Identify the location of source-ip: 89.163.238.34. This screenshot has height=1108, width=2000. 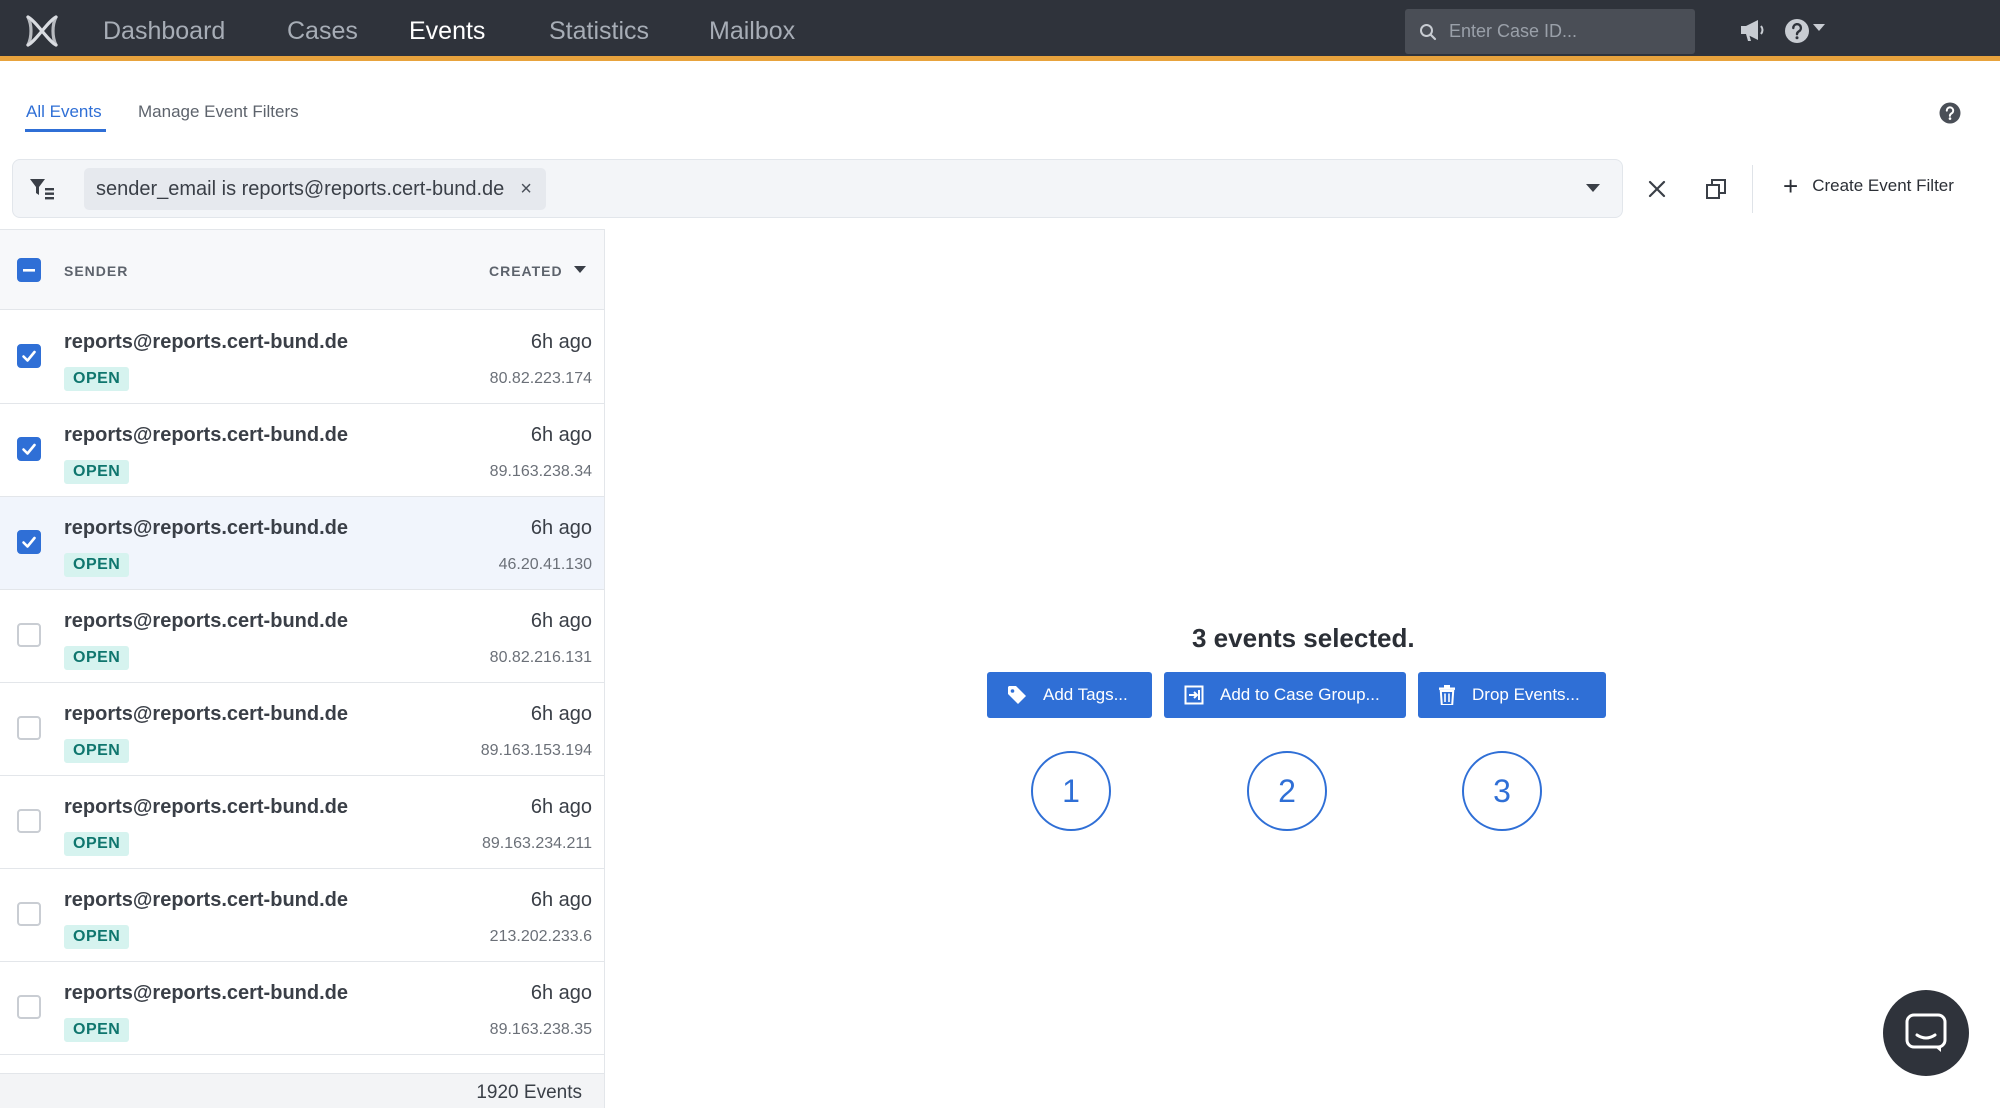
(540, 471).